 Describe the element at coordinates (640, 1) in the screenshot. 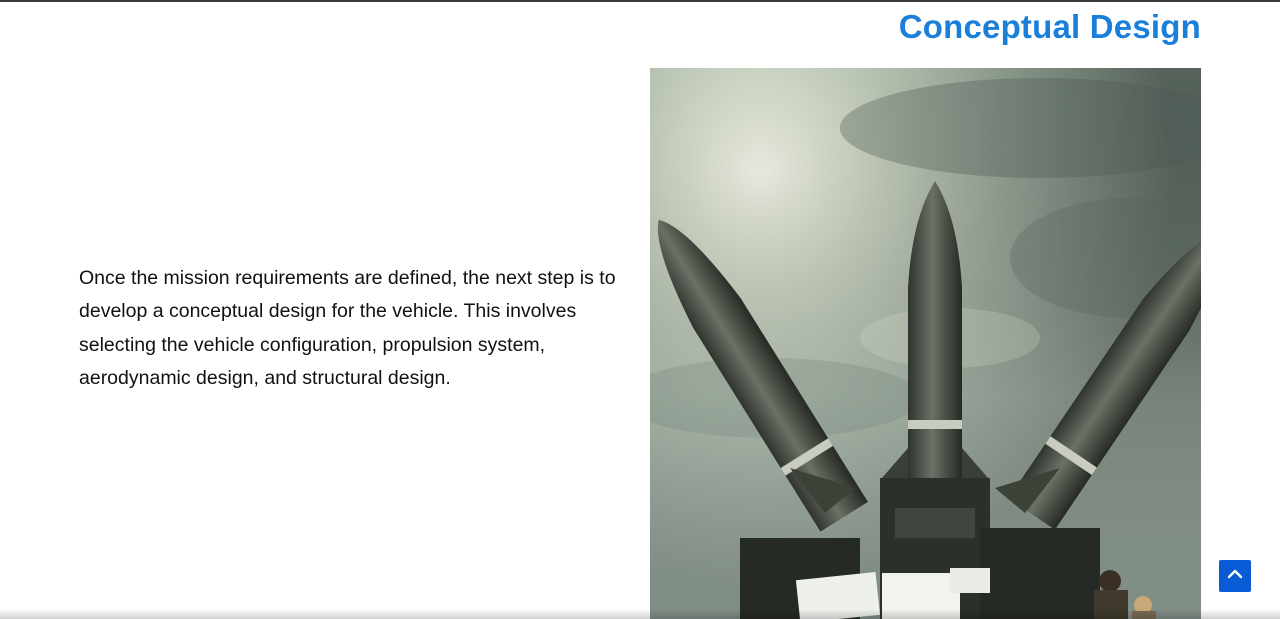

I see `top-divider` at that location.